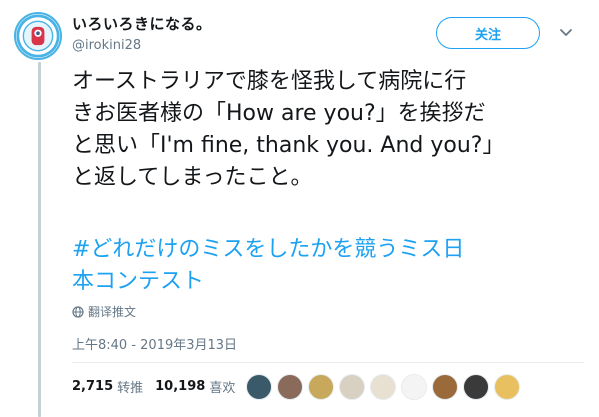  I want to click on blue-ring-logo-avatar-icon, so click(38, 36).